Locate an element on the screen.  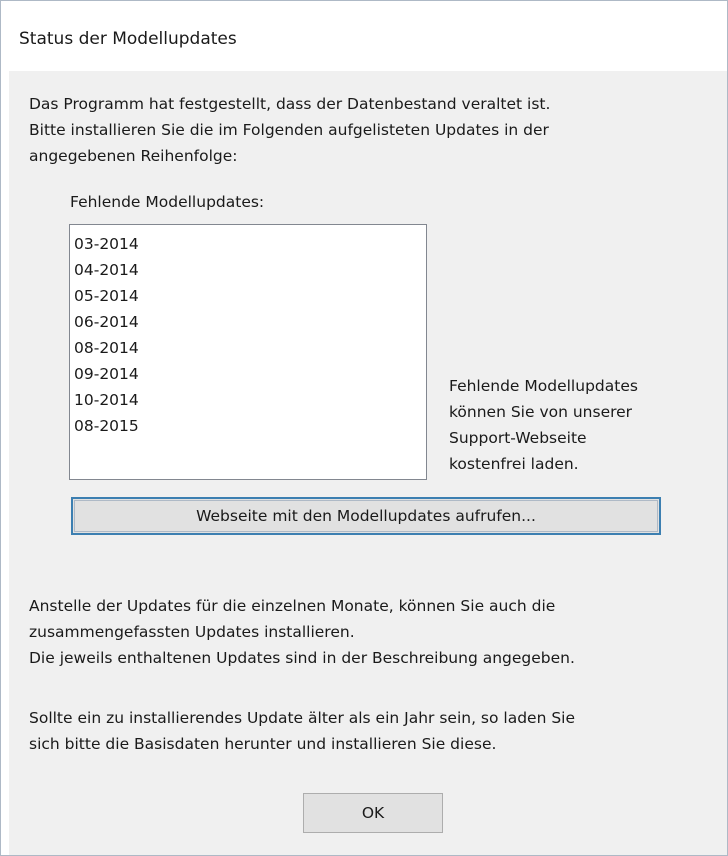
list-item: 10-2014 is located at coordinates (250, 400).